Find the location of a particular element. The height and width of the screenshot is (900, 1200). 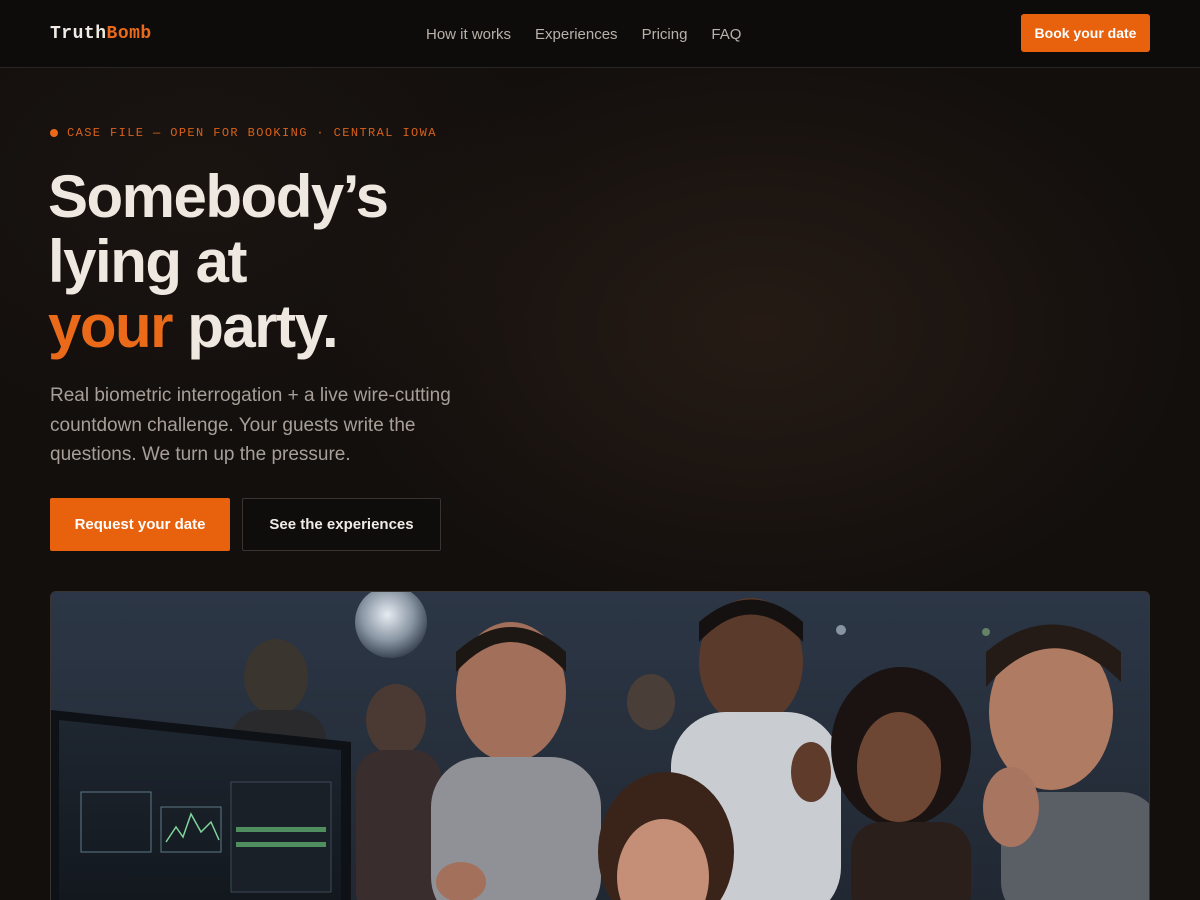

nav-link-experiences: Experiences is located at coordinates (576, 34).